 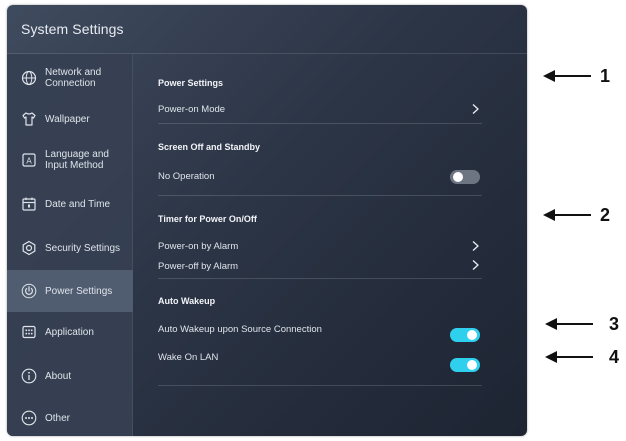 I want to click on wake-on-lan-toggle, so click(x=465, y=365).